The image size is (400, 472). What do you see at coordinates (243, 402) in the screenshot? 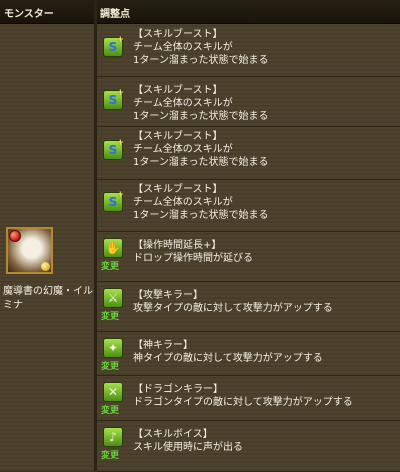
I see `awakening-effect-line: ドラゴンタイプの敵に対して攻撃力がアップする` at bounding box center [243, 402].